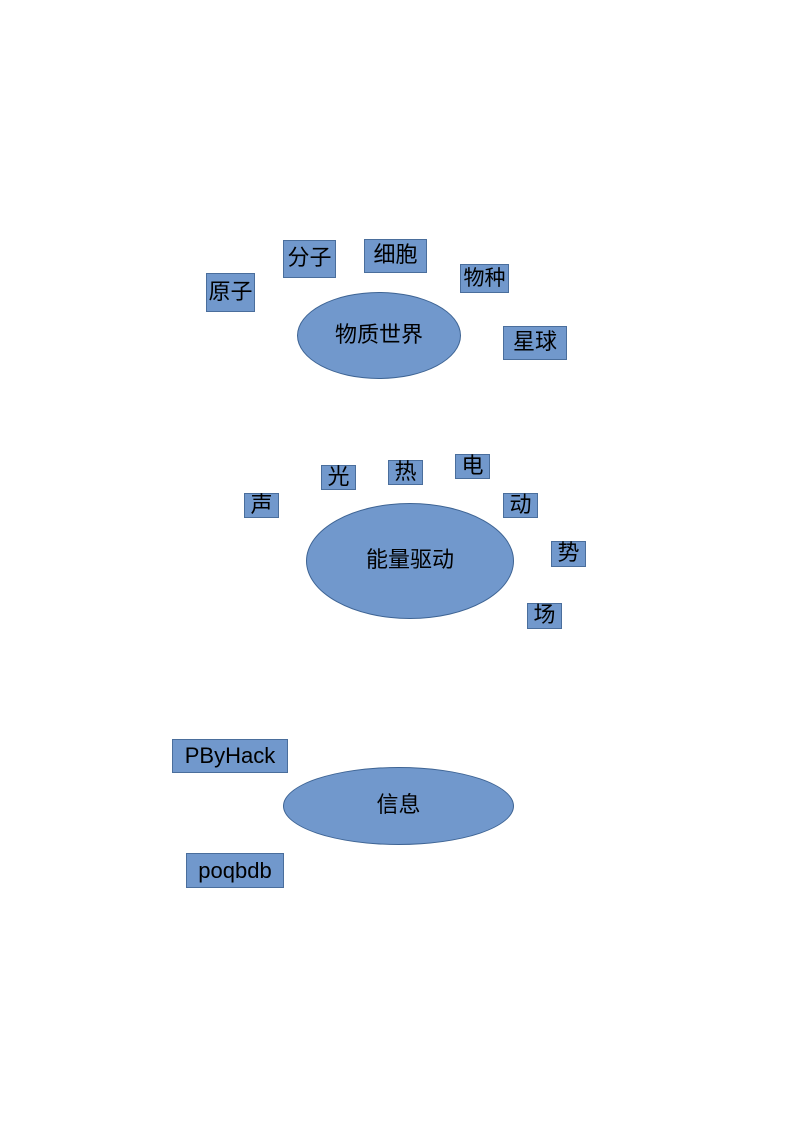 The height and width of the screenshot is (1123, 794). I want to click on energy-drive-node: 能量驱动, so click(410, 561).